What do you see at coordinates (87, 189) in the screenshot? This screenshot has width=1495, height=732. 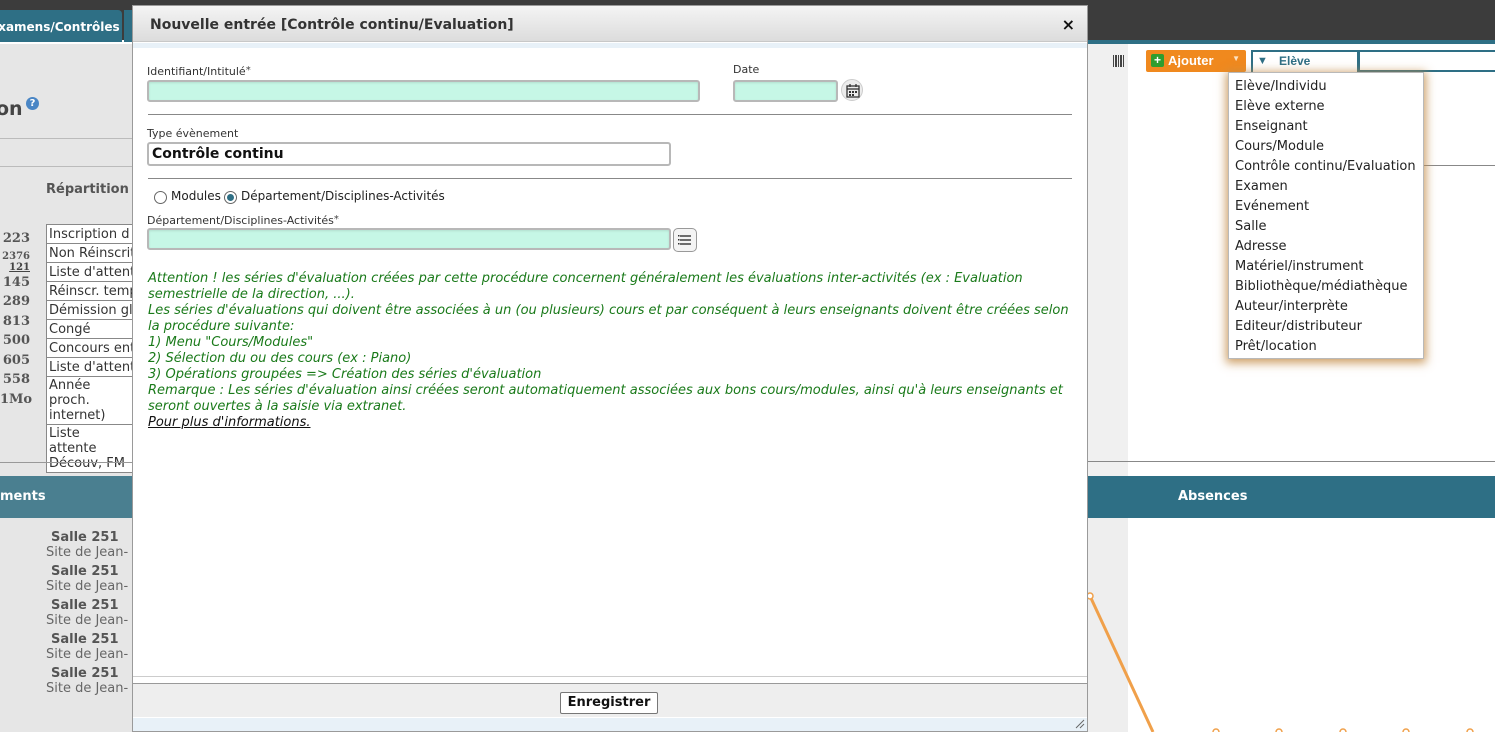 I see `repartition-heading: Répartition` at bounding box center [87, 189].